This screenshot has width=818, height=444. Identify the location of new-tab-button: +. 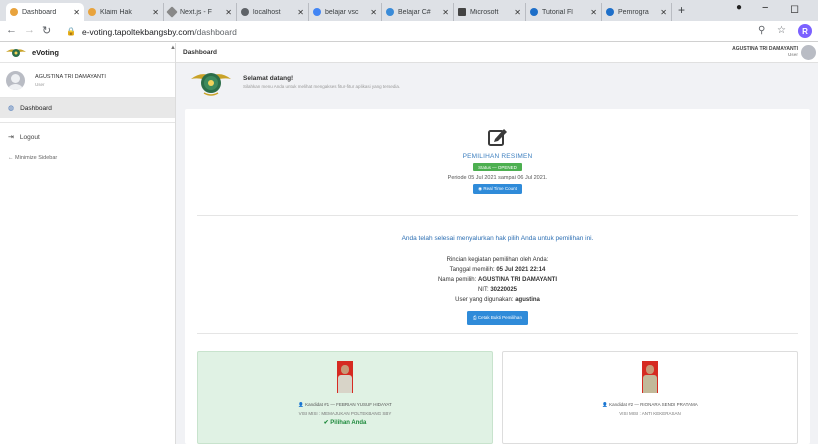
(681, 10).